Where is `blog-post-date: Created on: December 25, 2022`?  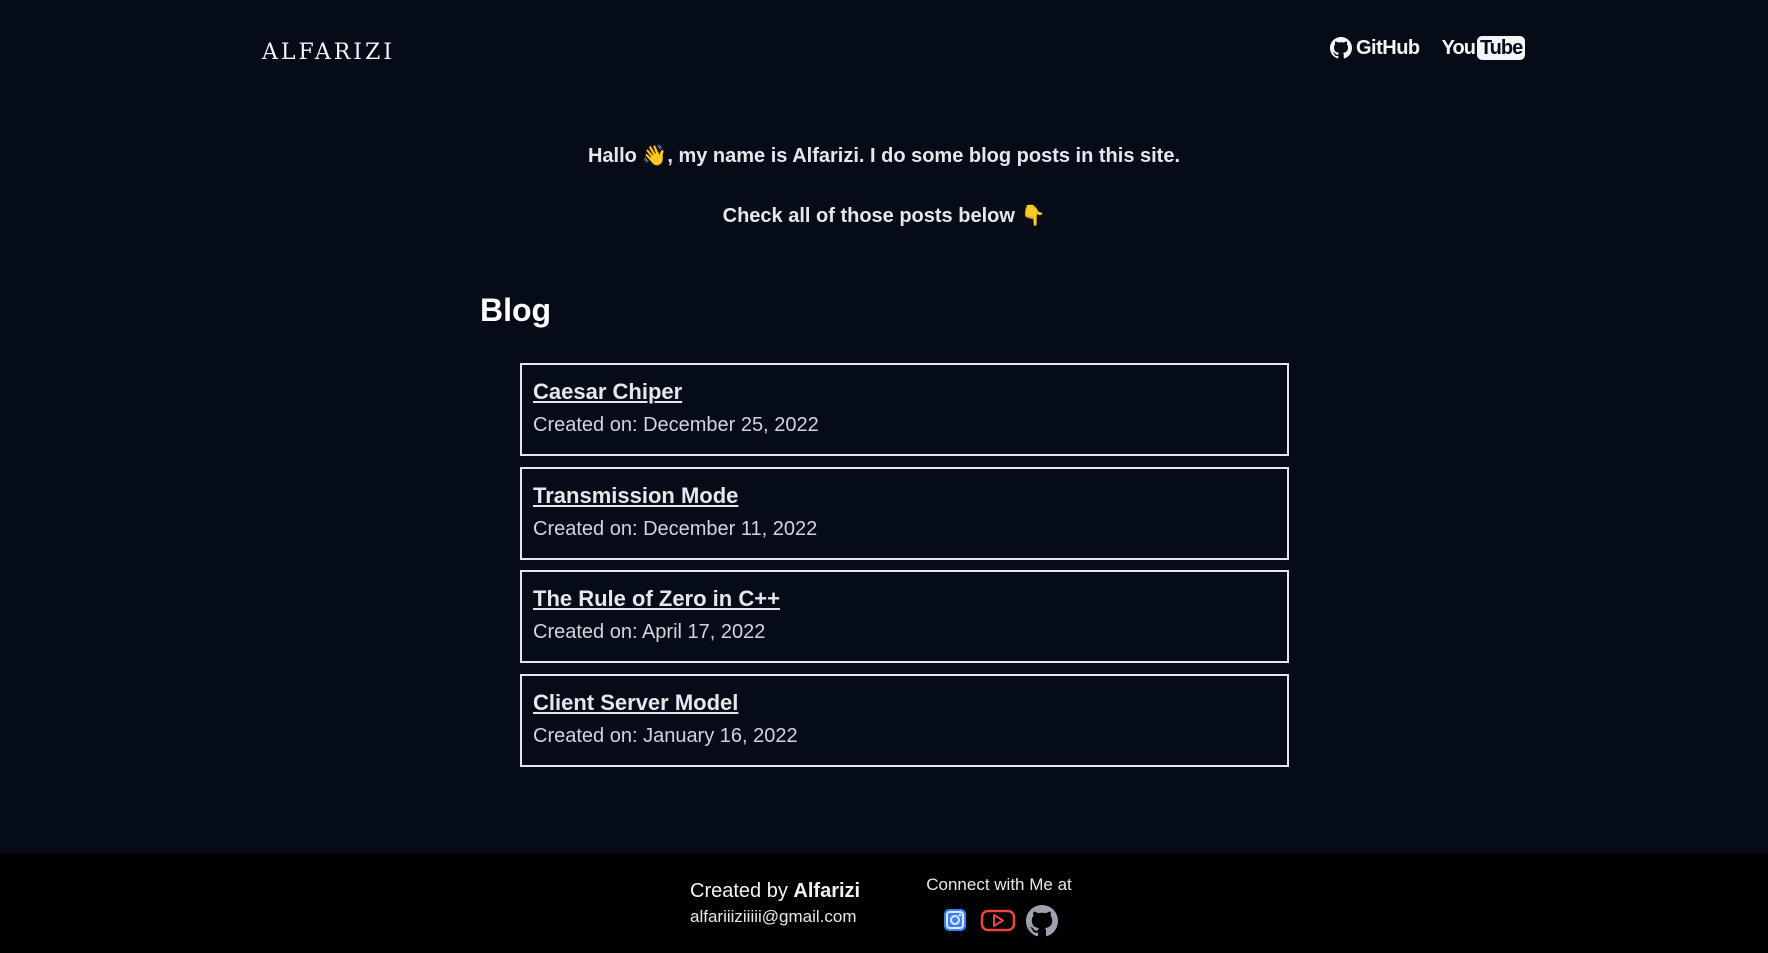 blog-post-date: Created on: December 25, 2022 is located at coordinates (676, 425).